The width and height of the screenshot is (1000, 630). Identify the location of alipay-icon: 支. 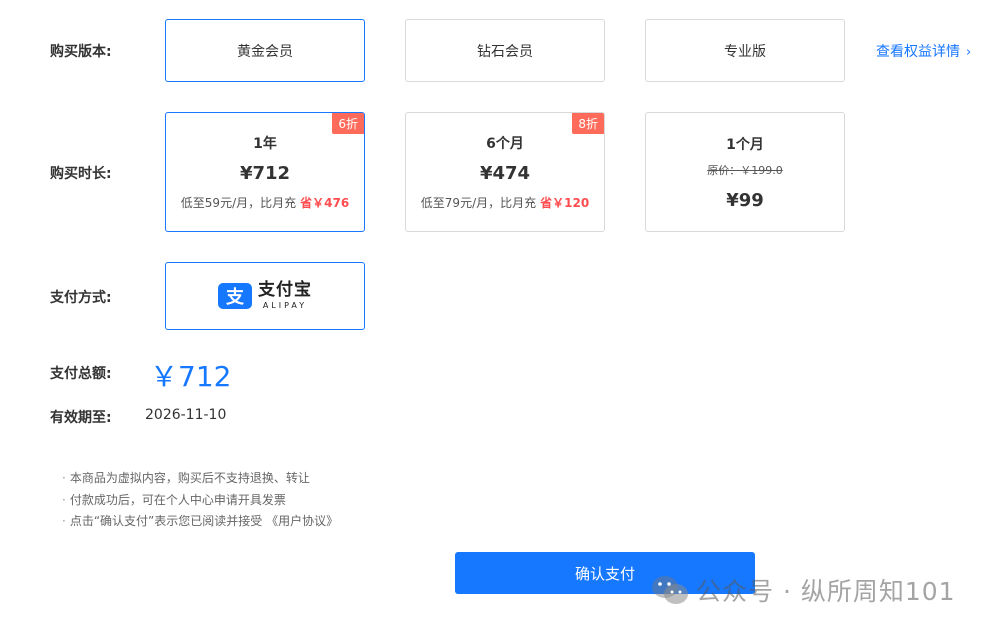
(235, 296).